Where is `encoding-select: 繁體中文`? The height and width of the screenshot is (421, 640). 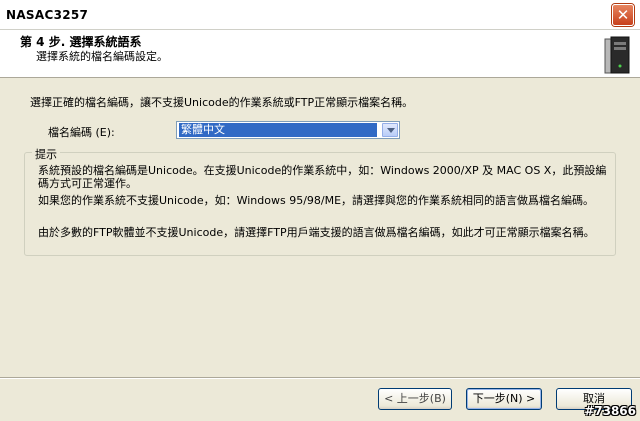 encoding-select: 繁體中文 is located at coordinates (288, 130).